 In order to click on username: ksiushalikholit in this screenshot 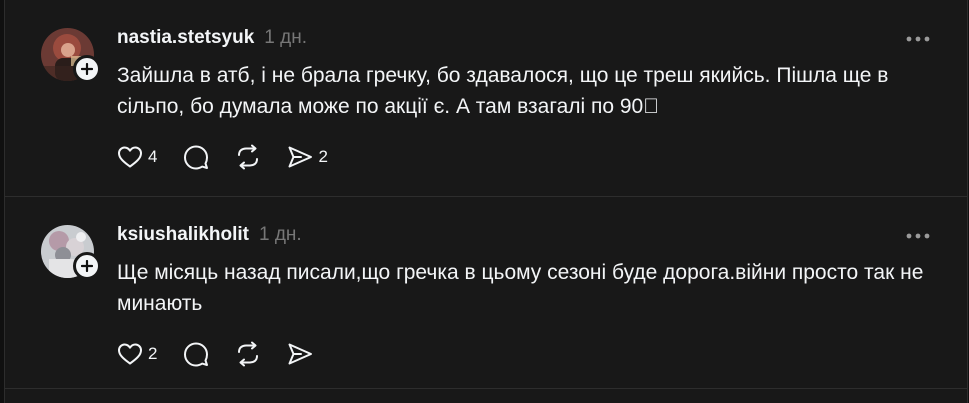, I will do `click(183, 235)`.